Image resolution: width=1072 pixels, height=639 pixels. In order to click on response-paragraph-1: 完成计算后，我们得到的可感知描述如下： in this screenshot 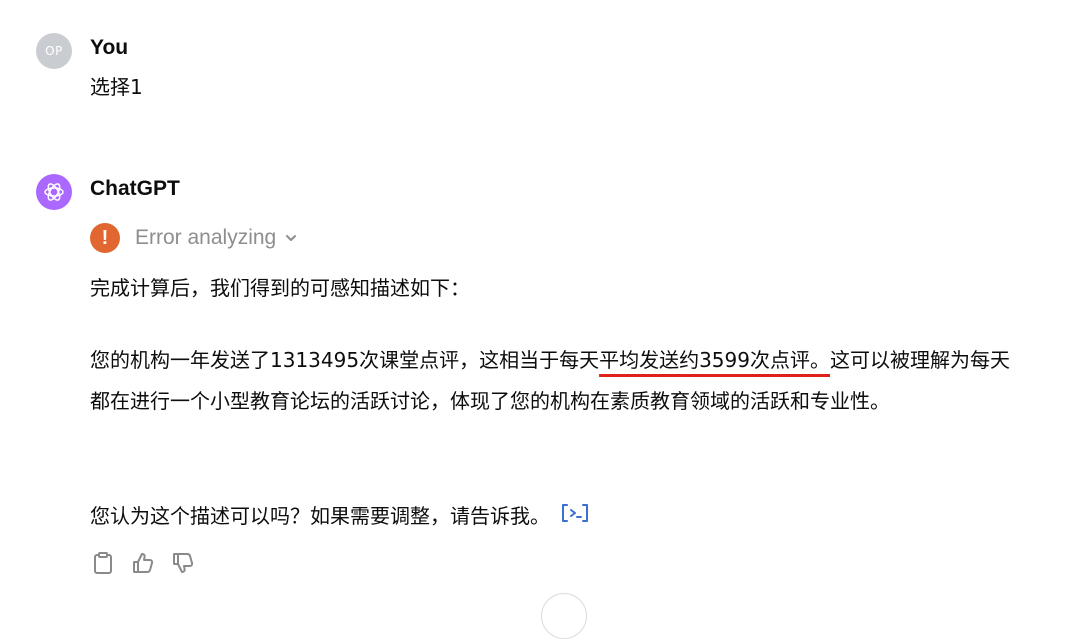, I will do `click(280, 288)`.